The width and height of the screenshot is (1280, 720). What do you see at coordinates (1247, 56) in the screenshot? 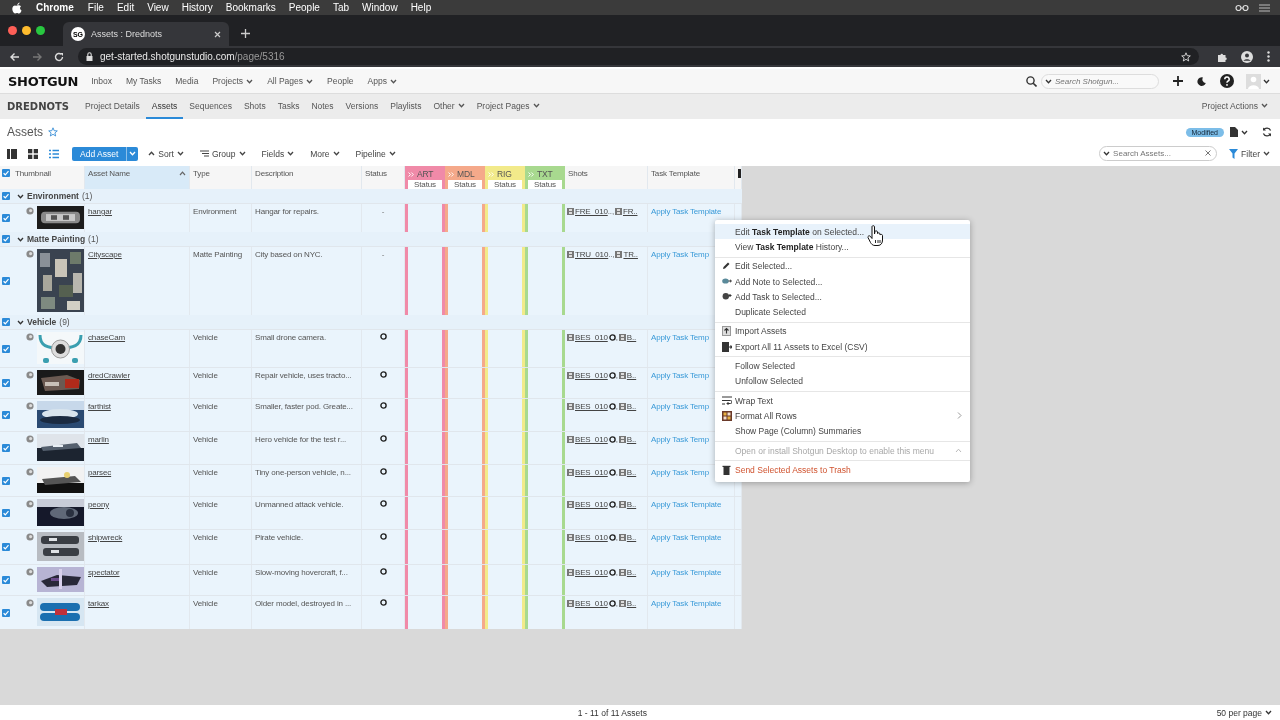
I see `profile-icon` at bounding box center [1247, 56].